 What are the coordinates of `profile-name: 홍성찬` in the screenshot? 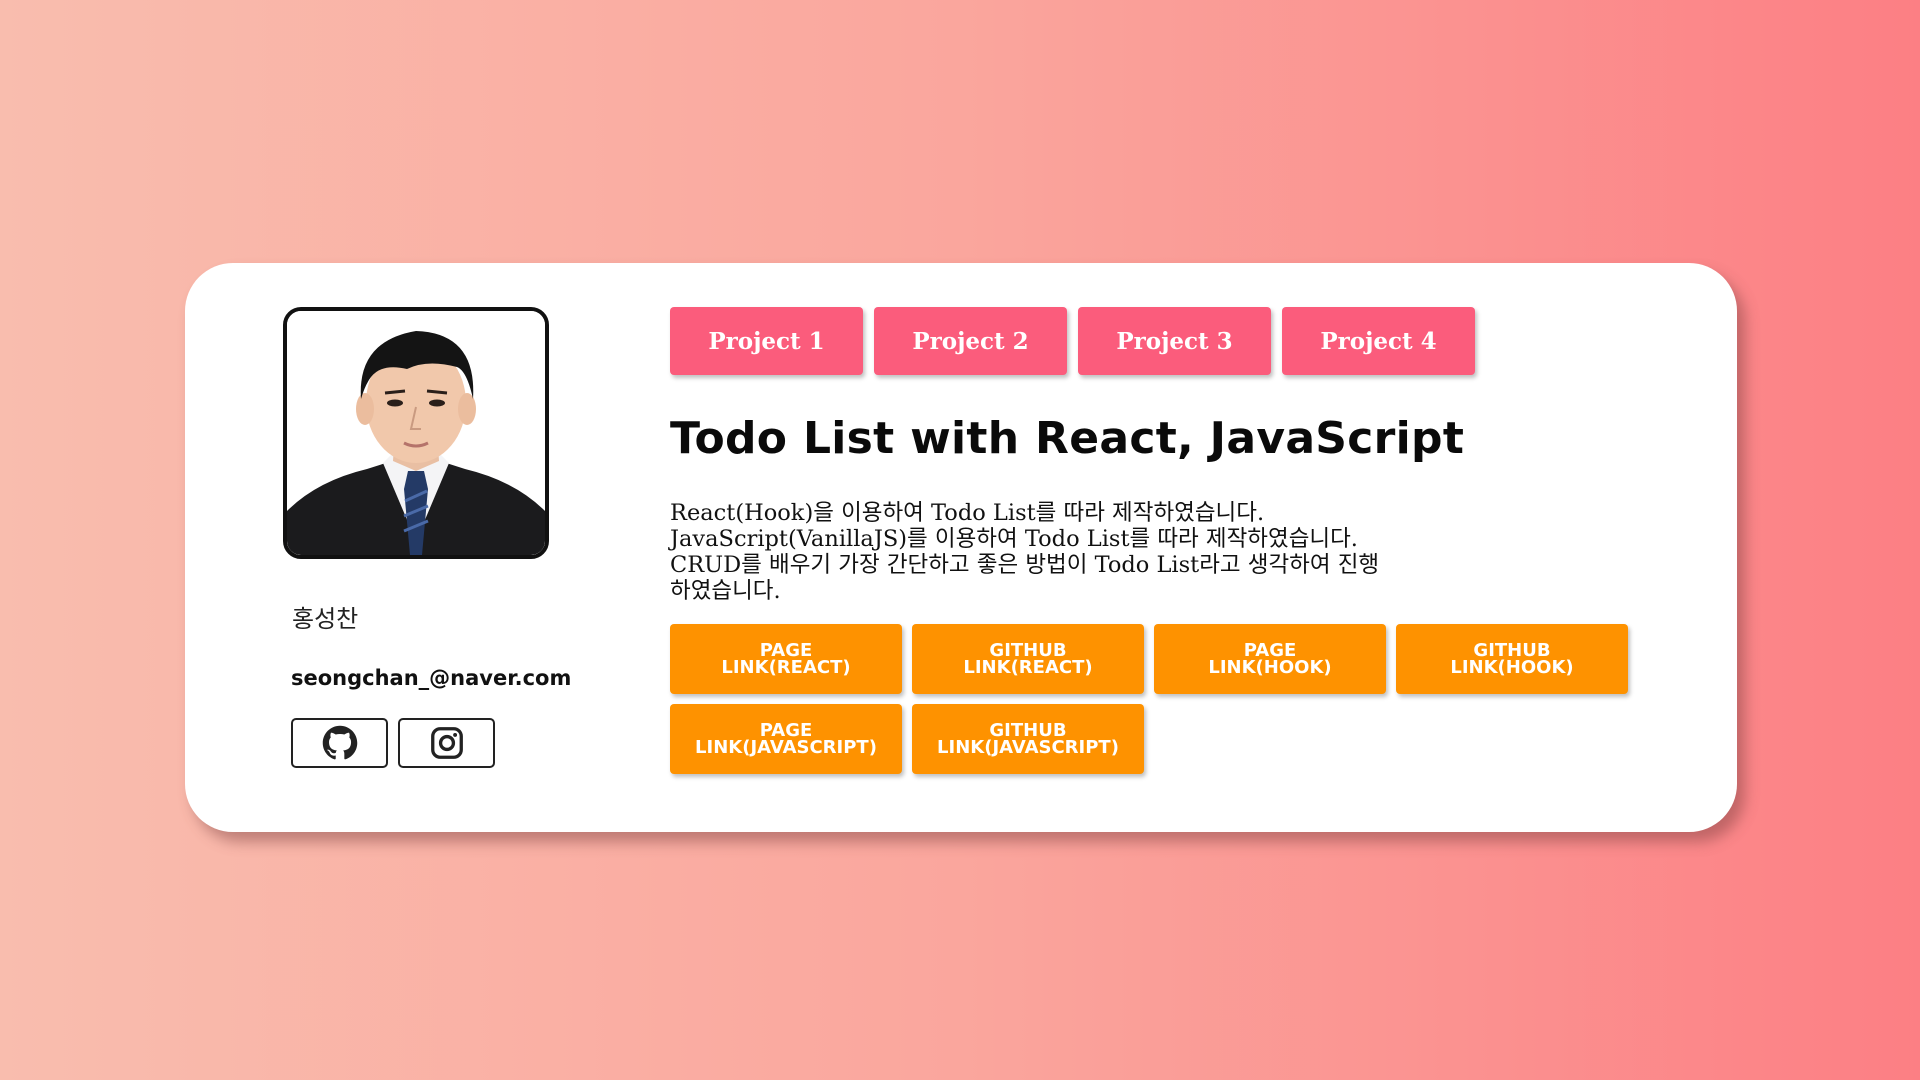 It's located at (325, 619).